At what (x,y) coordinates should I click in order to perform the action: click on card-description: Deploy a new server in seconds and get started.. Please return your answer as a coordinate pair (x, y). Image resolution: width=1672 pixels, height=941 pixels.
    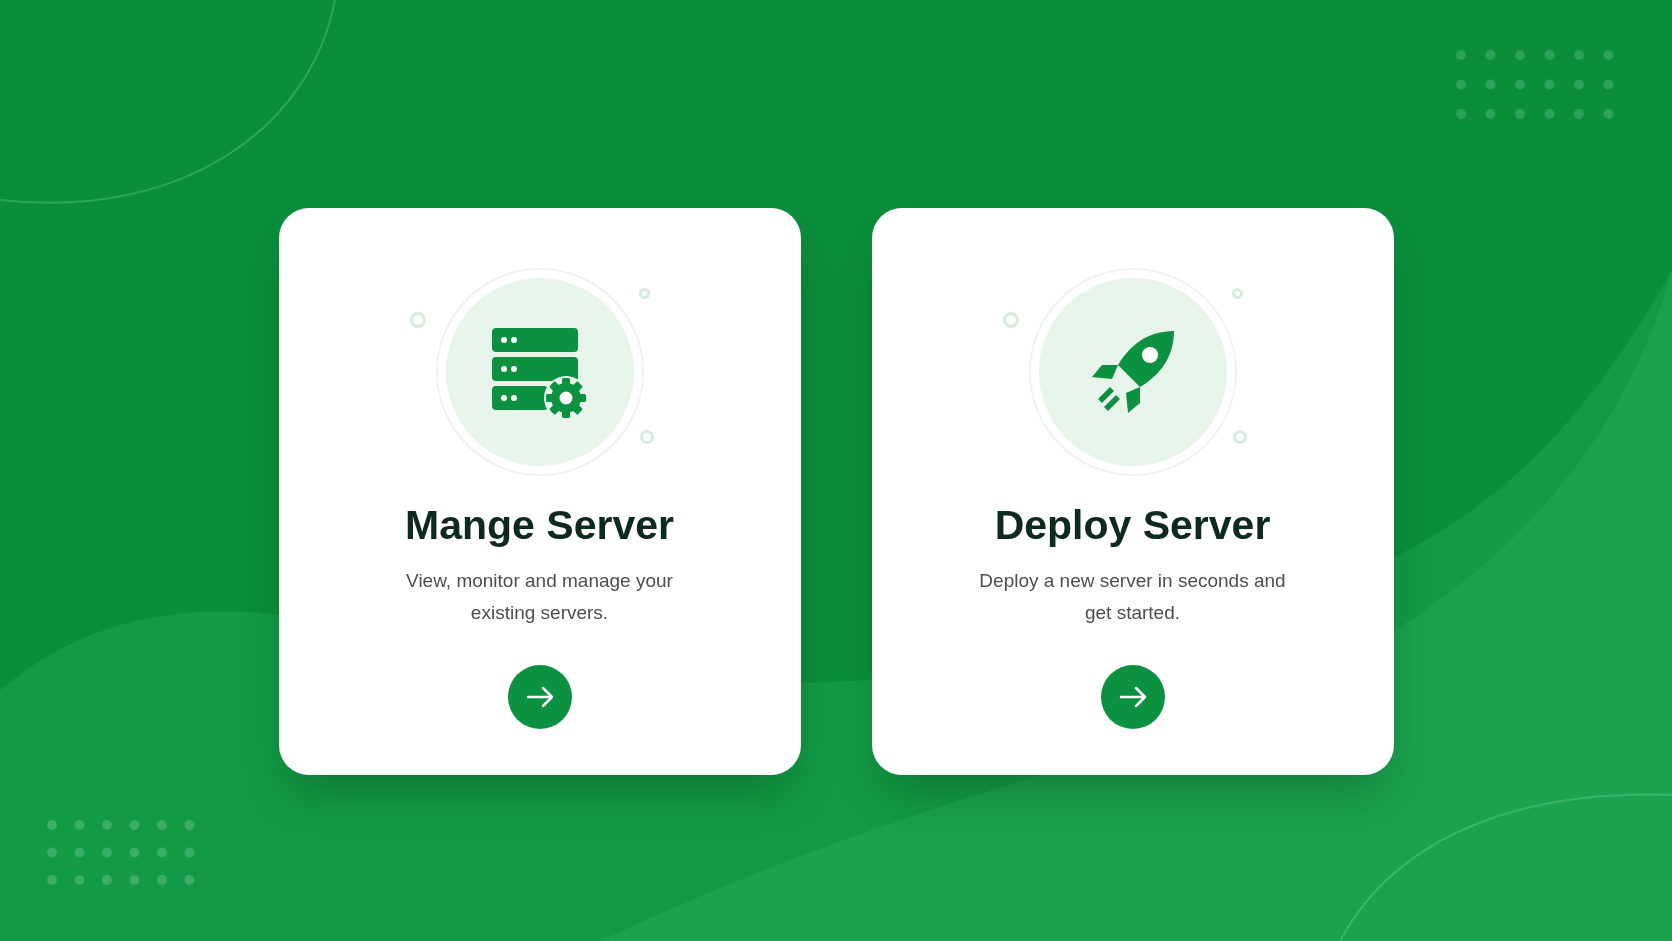
    Looking at the image, I should click on (1132, 597).